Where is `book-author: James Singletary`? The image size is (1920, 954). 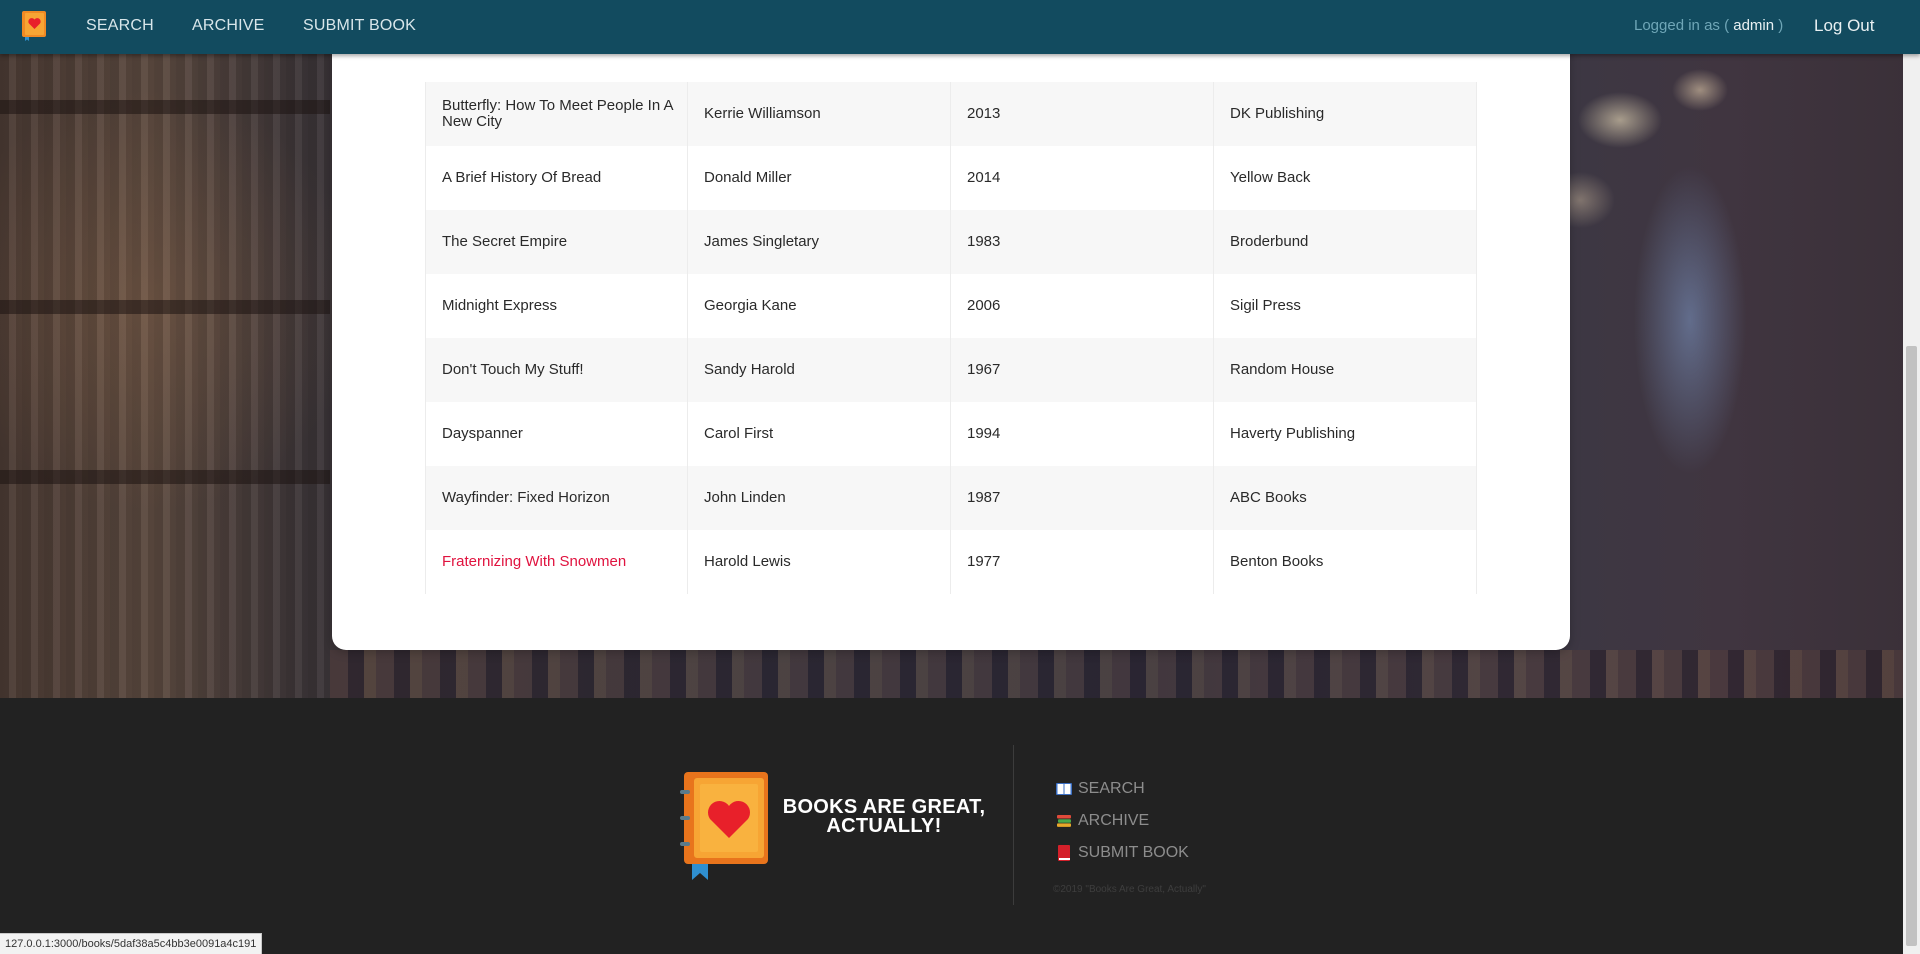 book-author: James Singletary is located at coordinates (819, 242).